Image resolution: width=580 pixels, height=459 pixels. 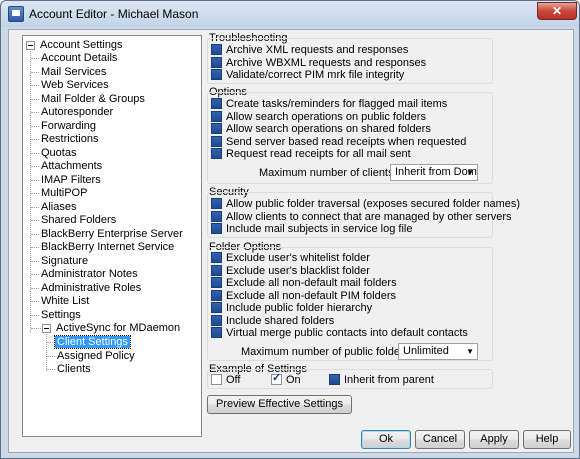 I want to click on tree-label: White List, so click(x=65, y=301).